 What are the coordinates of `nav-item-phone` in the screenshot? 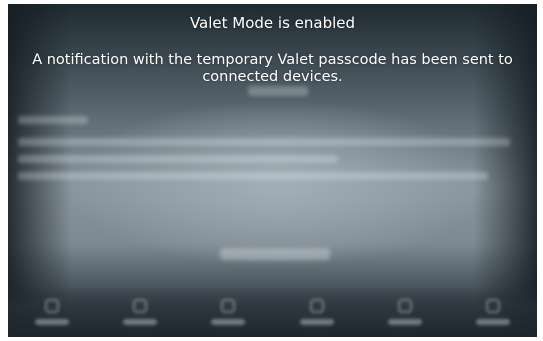 It's located at (228, 312).